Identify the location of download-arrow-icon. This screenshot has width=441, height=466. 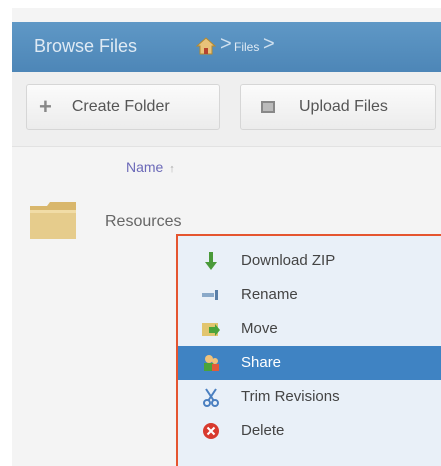
(211, 261).